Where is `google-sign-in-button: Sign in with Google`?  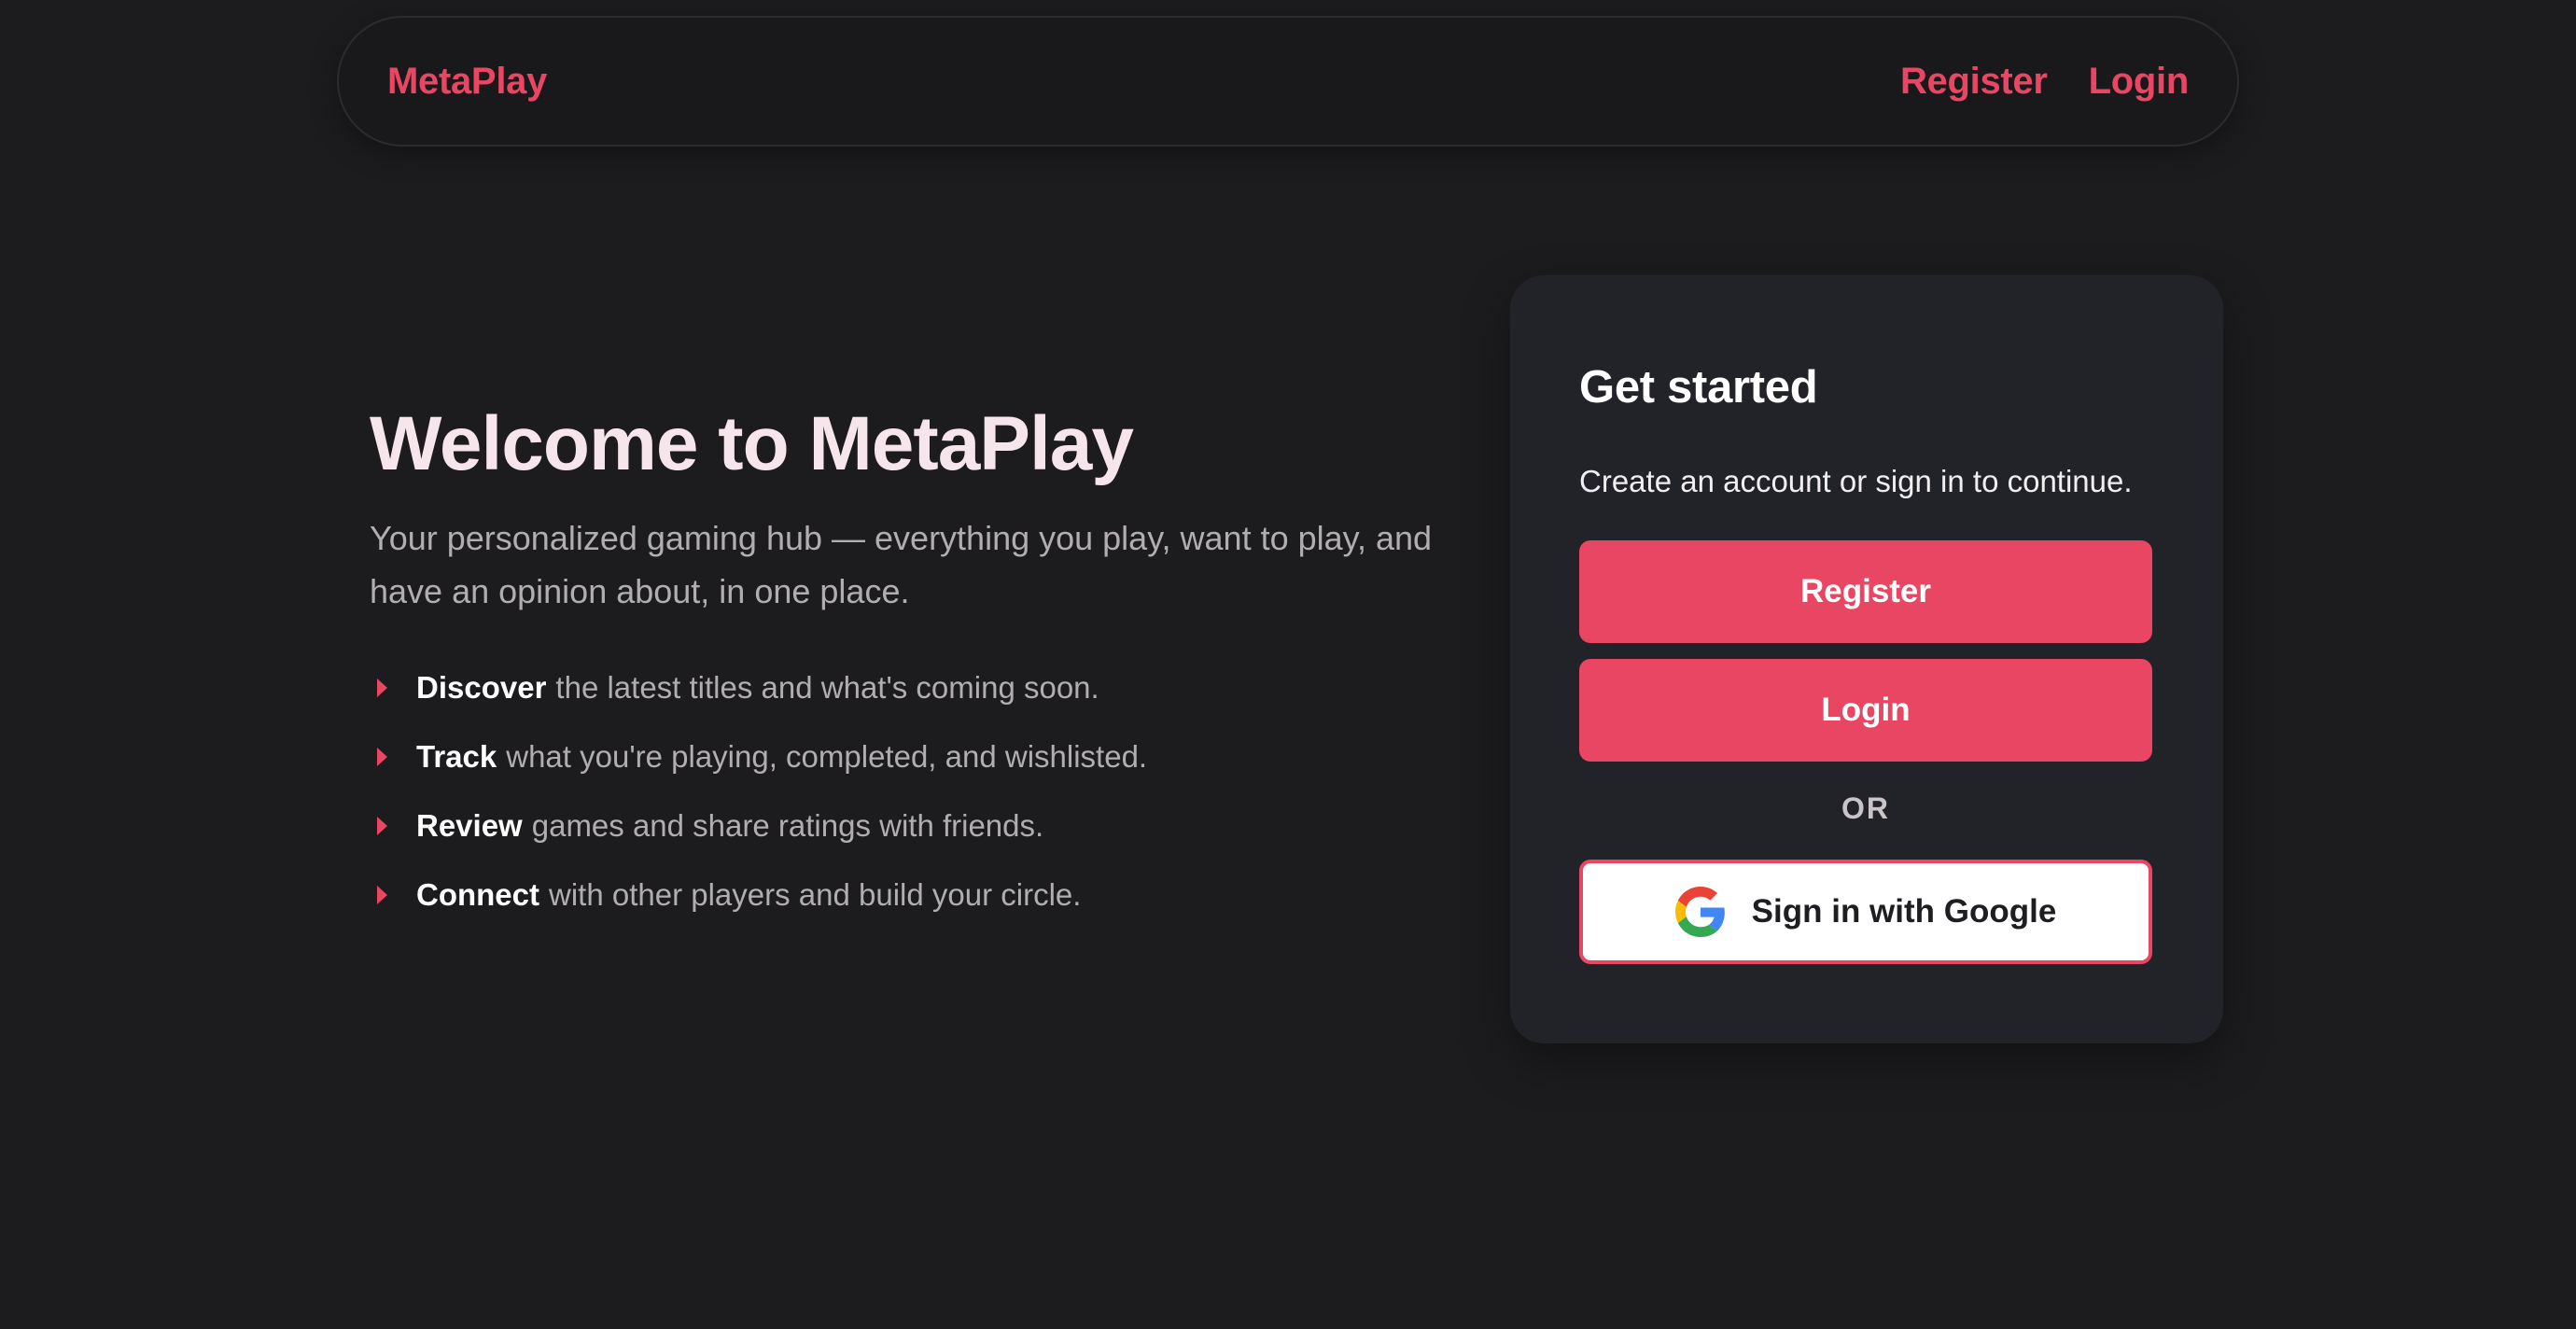 google-sign-in-button: Sign in with Google is located at coordinates (1865, 912).